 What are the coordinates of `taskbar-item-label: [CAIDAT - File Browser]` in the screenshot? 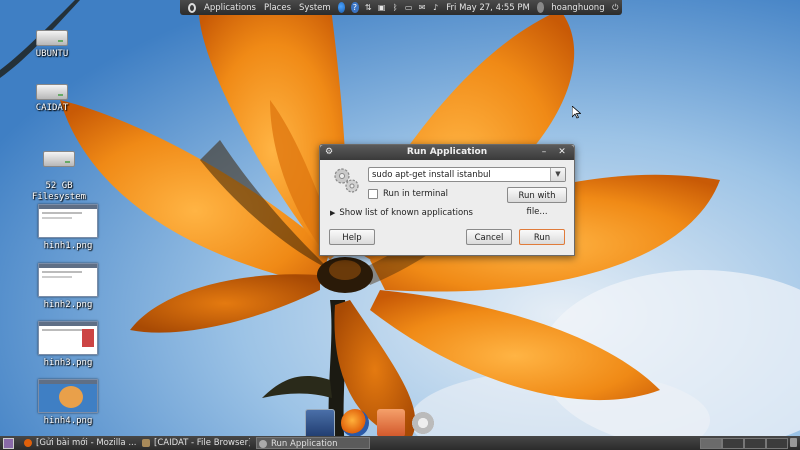 It's located at (202, 443).